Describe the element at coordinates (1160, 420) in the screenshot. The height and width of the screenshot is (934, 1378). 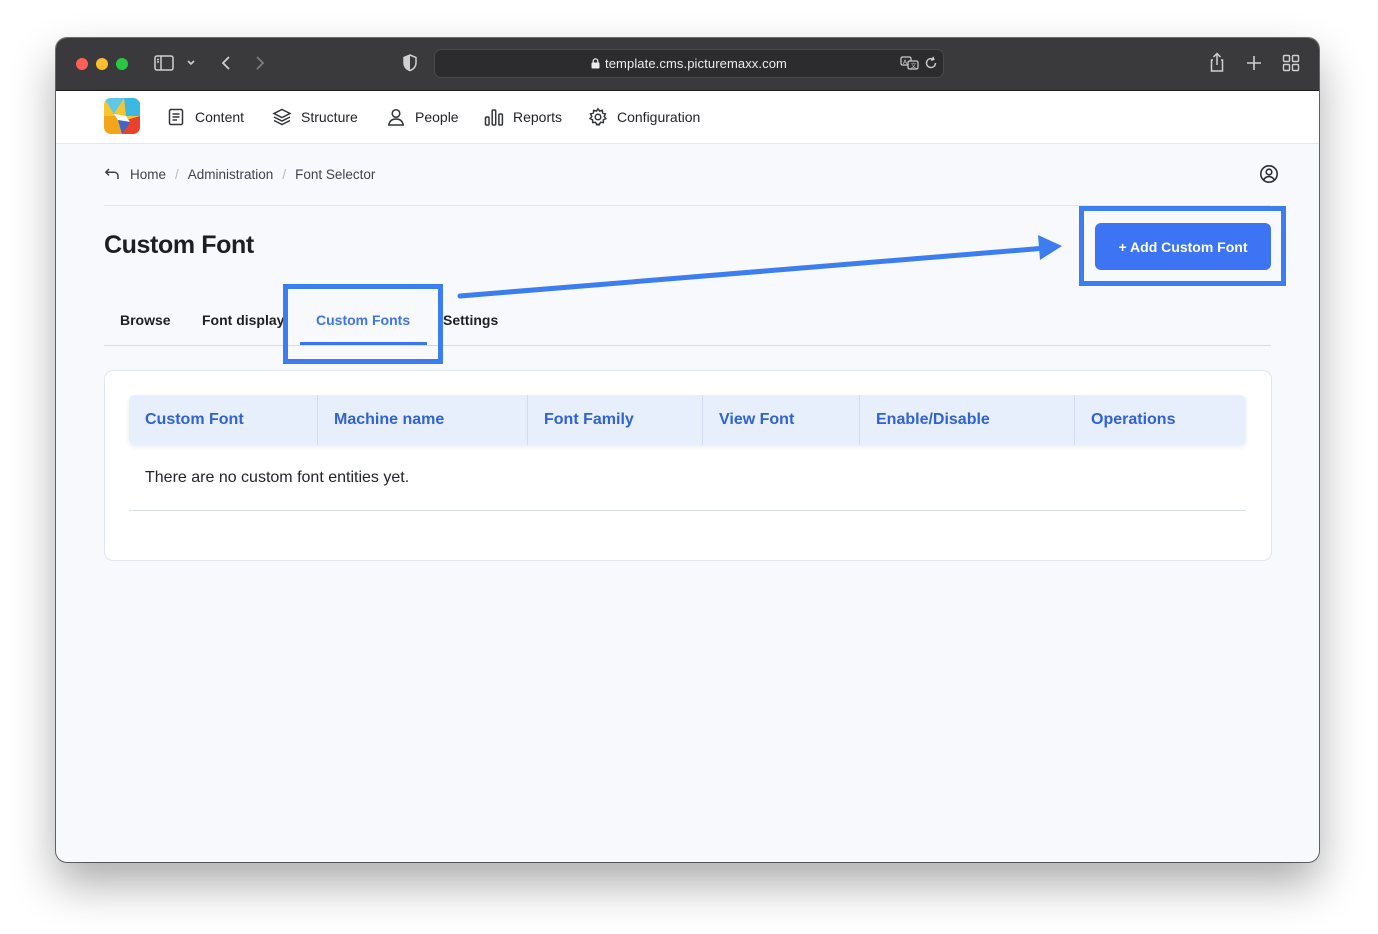
I see `column-header-operations: Operations` at that location.